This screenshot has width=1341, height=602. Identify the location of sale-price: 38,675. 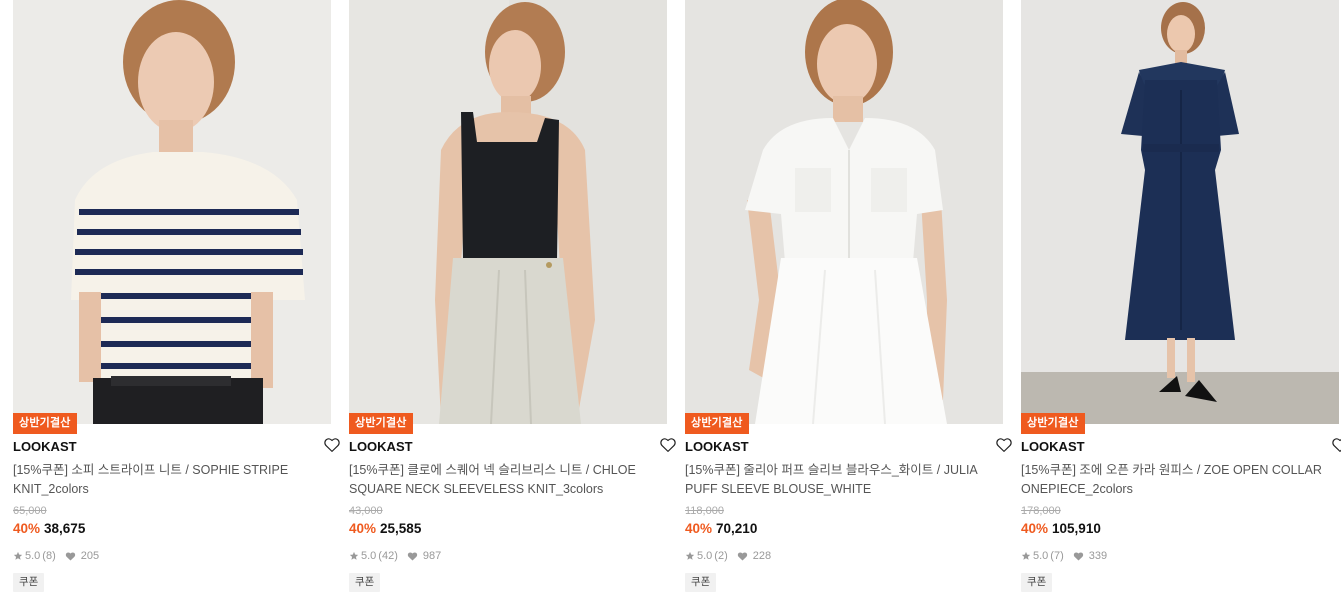
(65, 528).